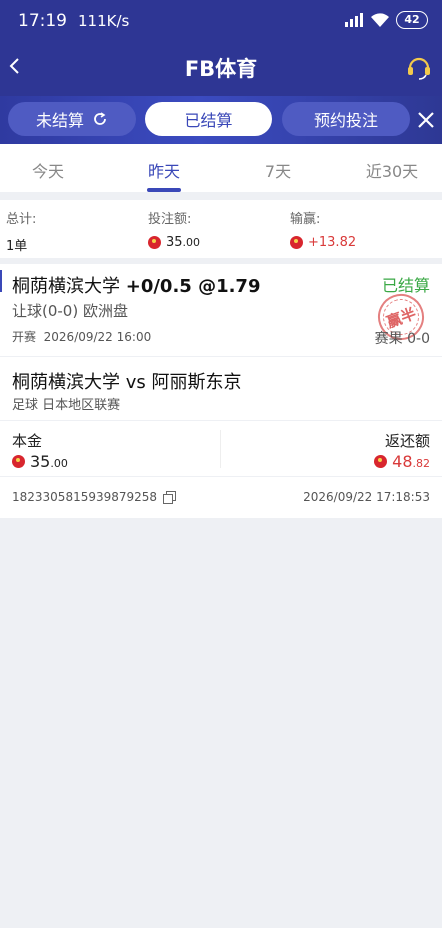 The image size is (442, 928). What do you see at coordinates (388, 339) in the screenshot?
I see `match-result-label: 赛果` at bounding box center [388, 339].